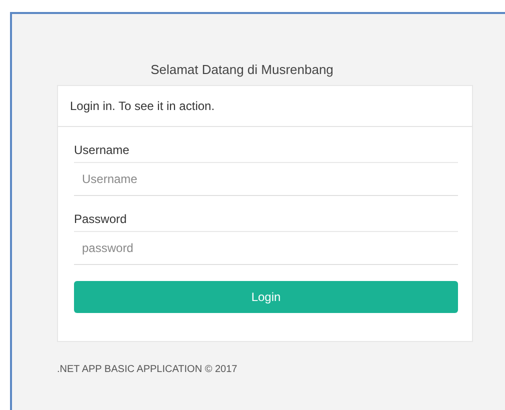  I want to click on page-title: Selamat Datang di Musrenbang, so click(242, 69).